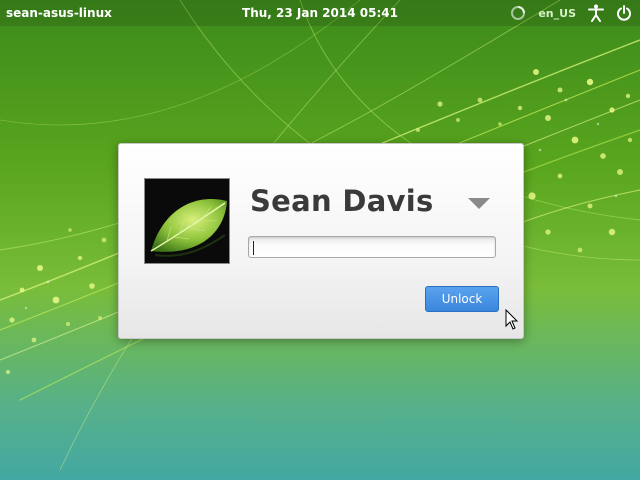 This screenshot has width=640, height=480. I want to click on unlock-button: Unlock, so click(462, 299).